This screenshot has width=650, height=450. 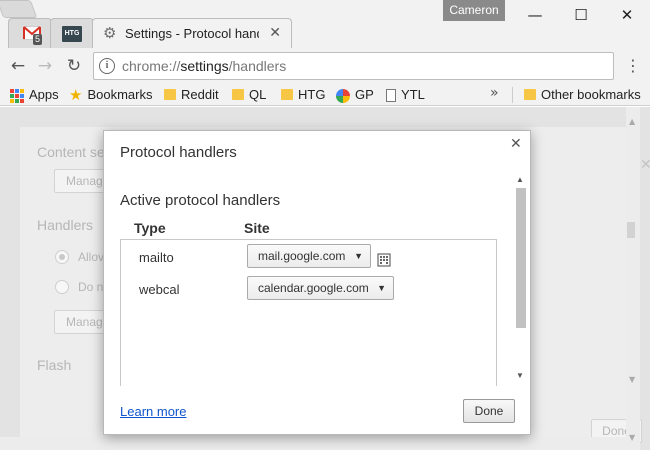 What do you see at coordinates (535, 15) in the screenshot?
I see `minimize-button: —` at bounding box center [535, 15].